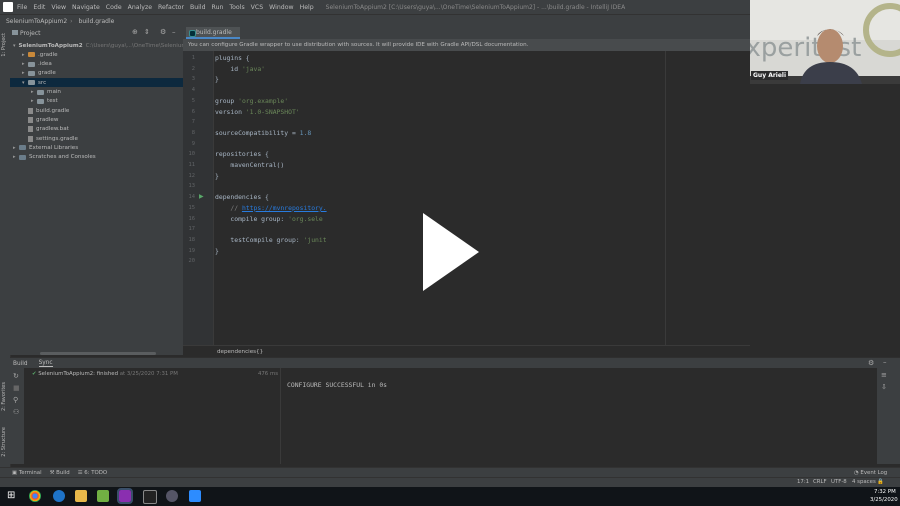  What do you see at coordinates (195, 496) in the screenshot?
I see `zoom-icon` at bounding box center [195, 496].